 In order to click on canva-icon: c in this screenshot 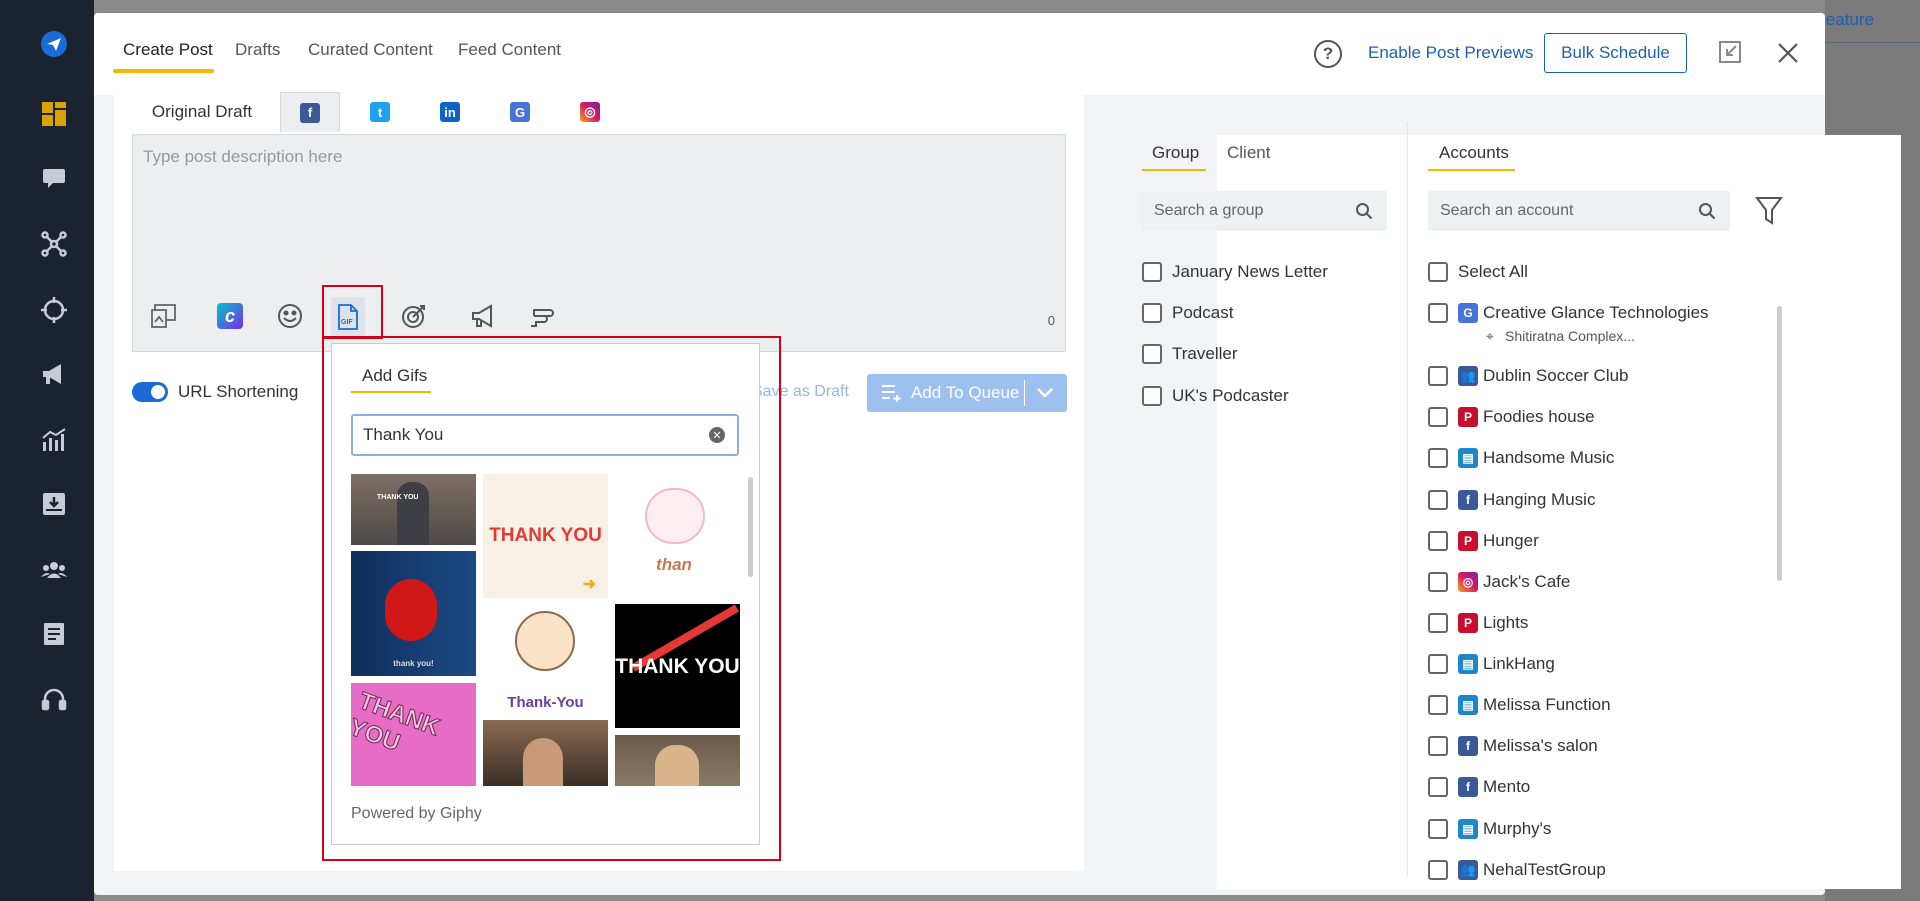, I will do `click(230, 316)`.